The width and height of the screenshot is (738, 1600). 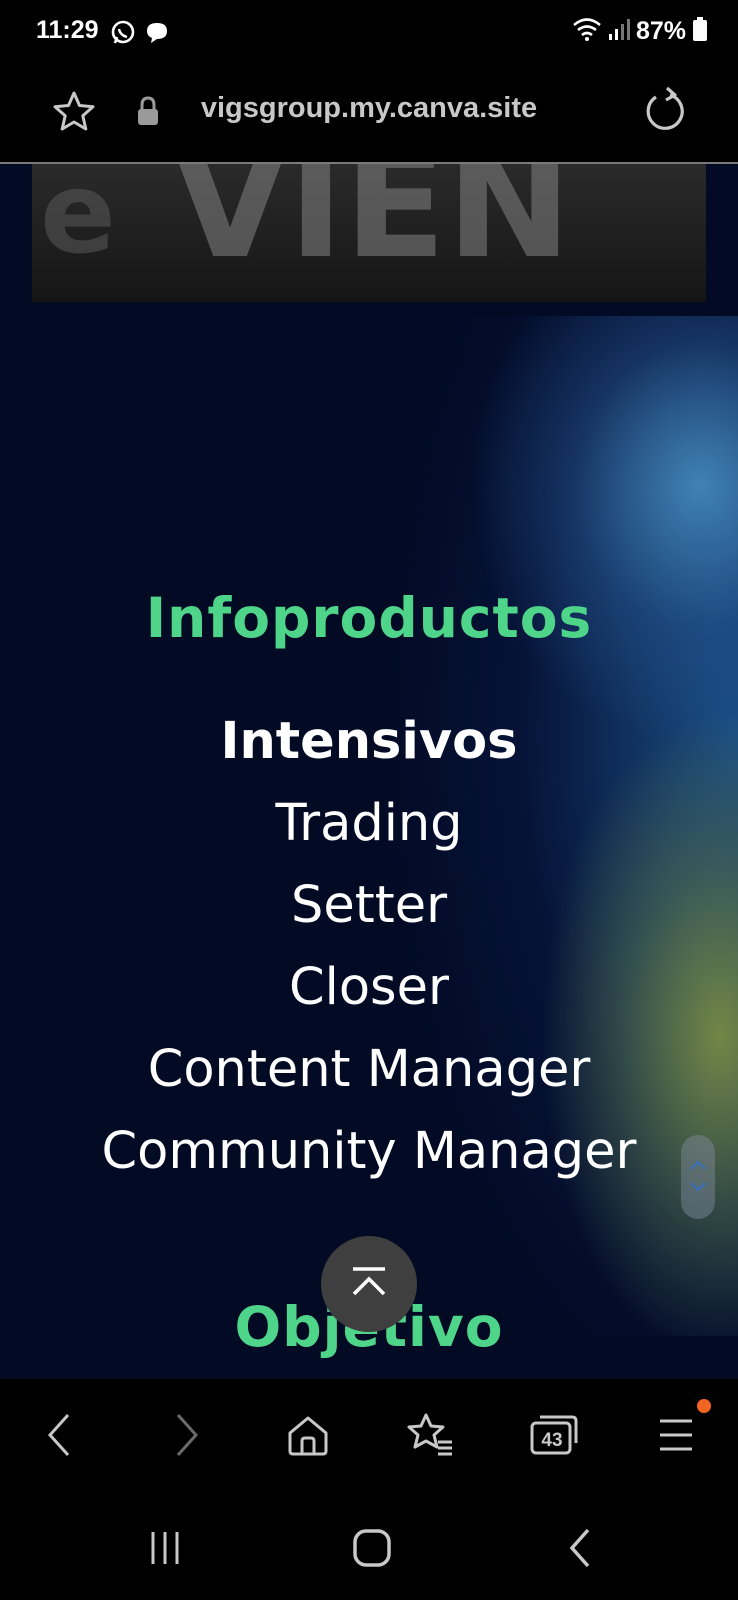 What do you see at coordinates (676, 1435) in the screenshot?
I see `menu-icon` at bounding box center [676, 1435].